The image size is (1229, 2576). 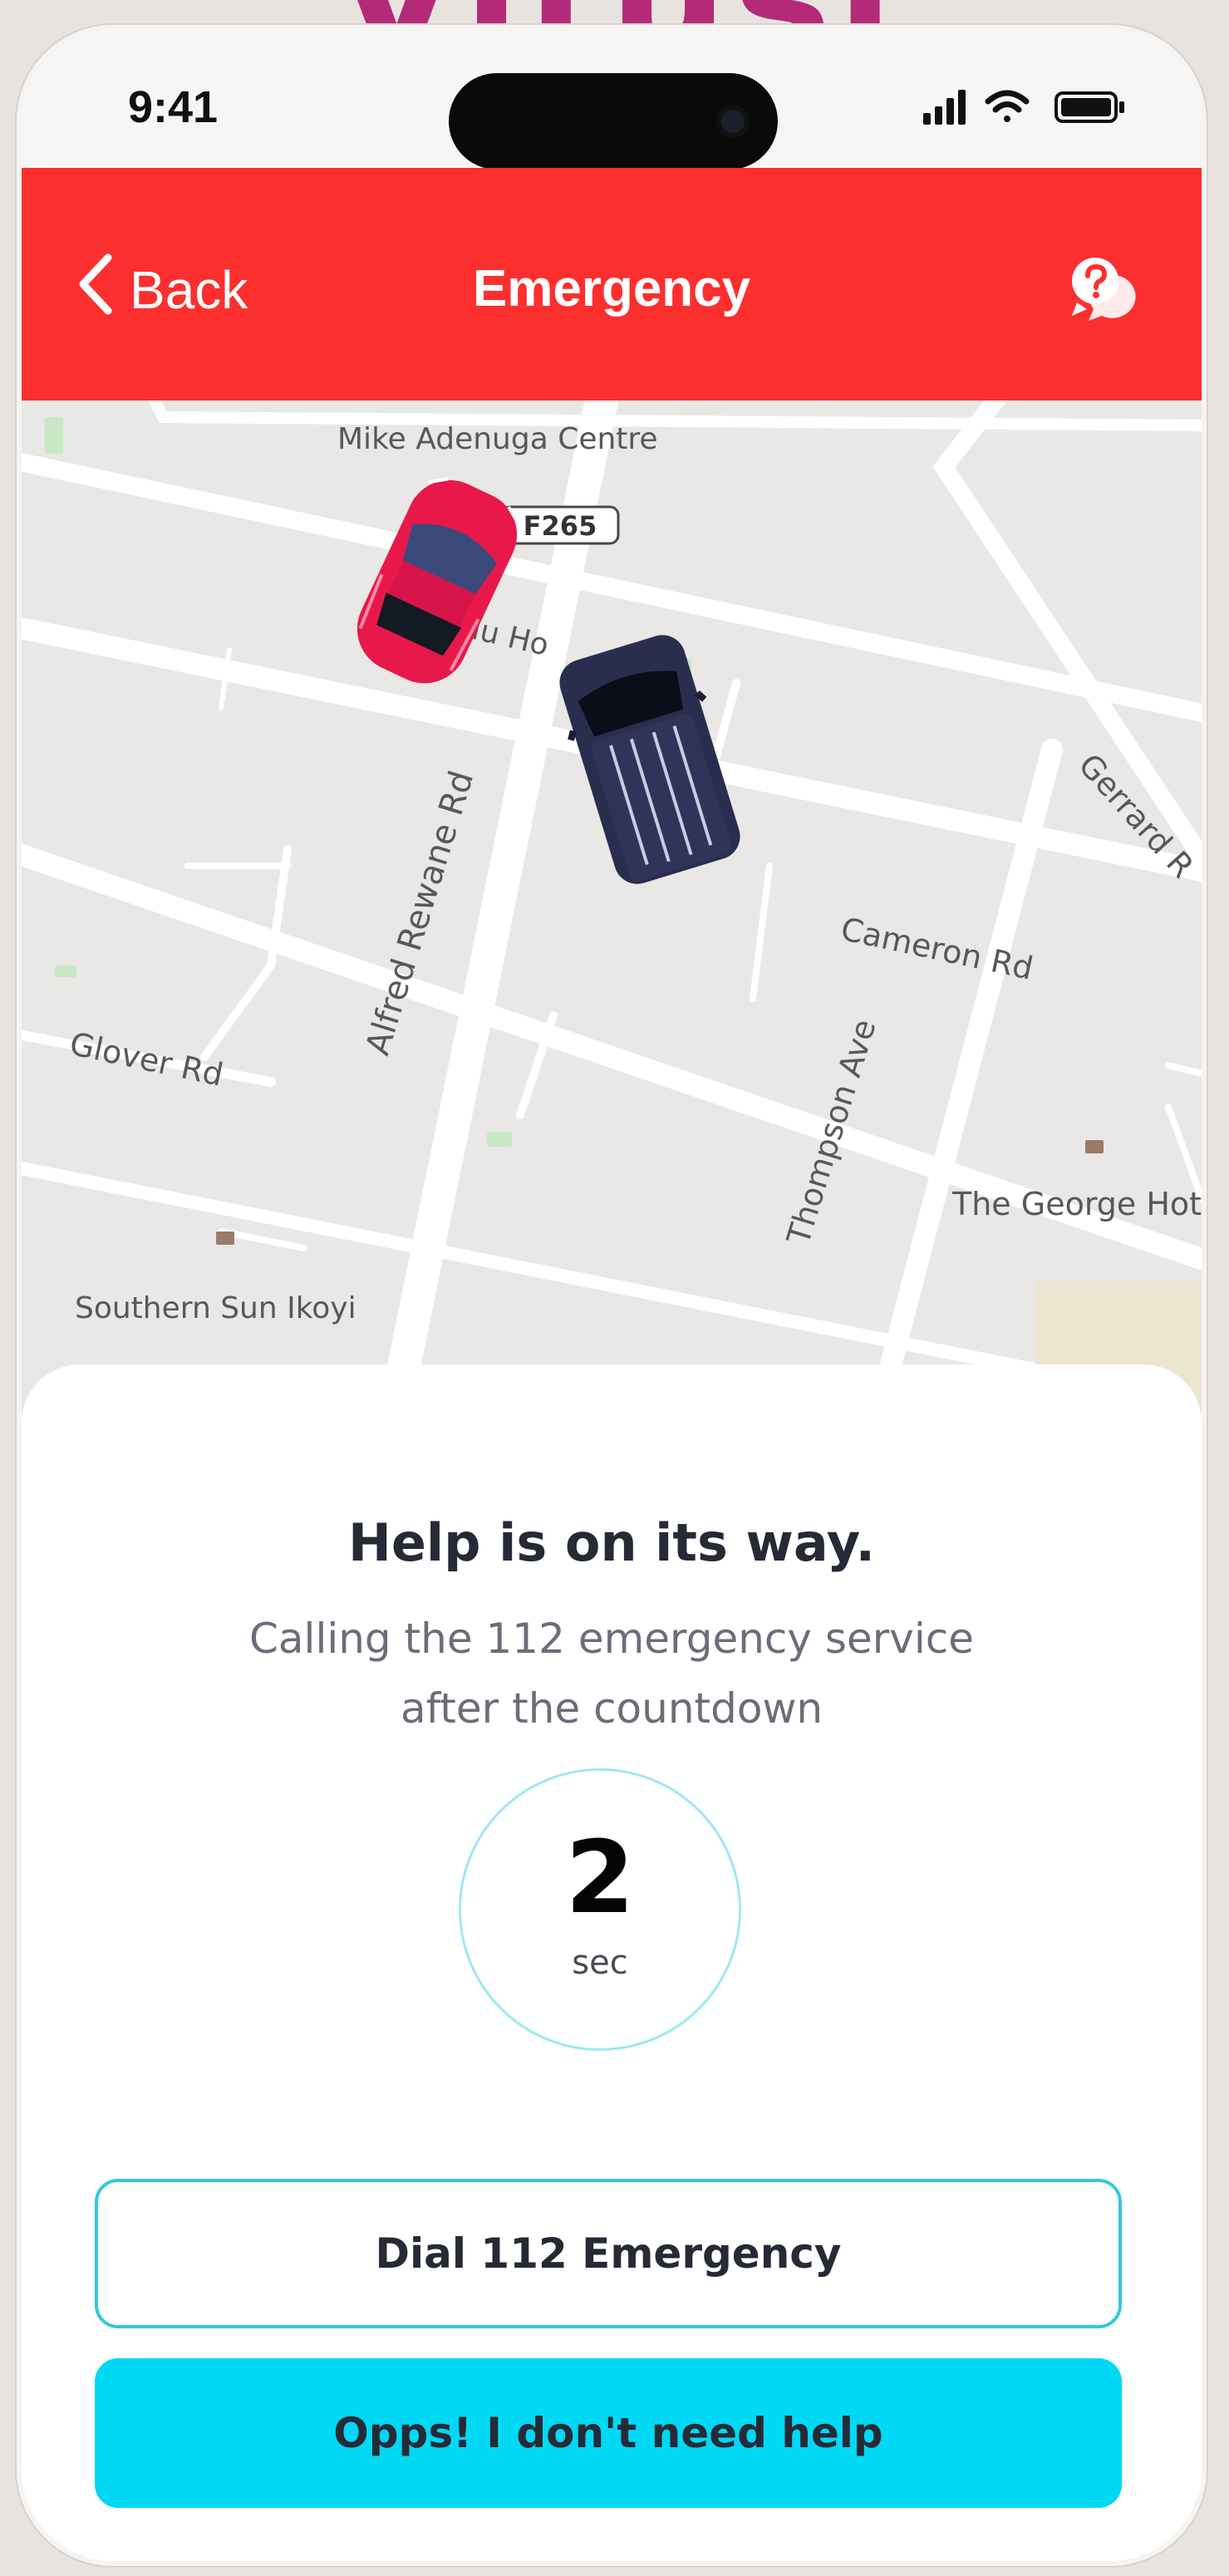 What do you see at coordinates (497, 439) in the screenshot?
I see `map-label-landmark: Mike Adenuga Centre` at bounding box center [497, 439].